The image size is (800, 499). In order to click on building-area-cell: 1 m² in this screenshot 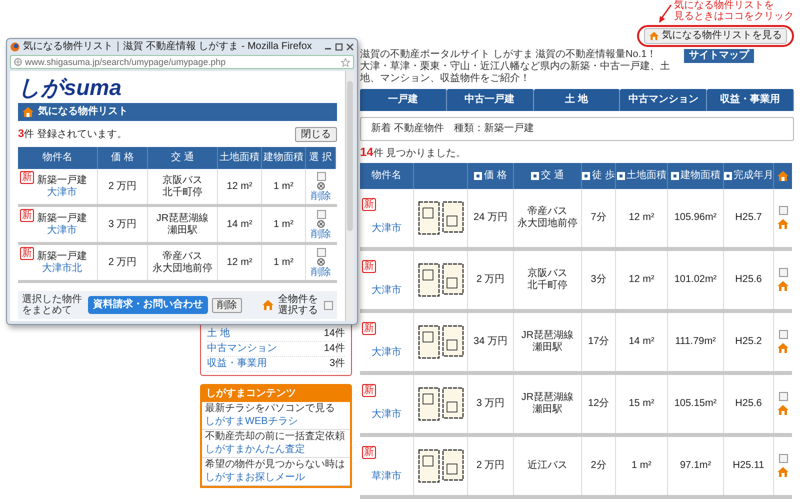, I will do `click(284, 186)`.